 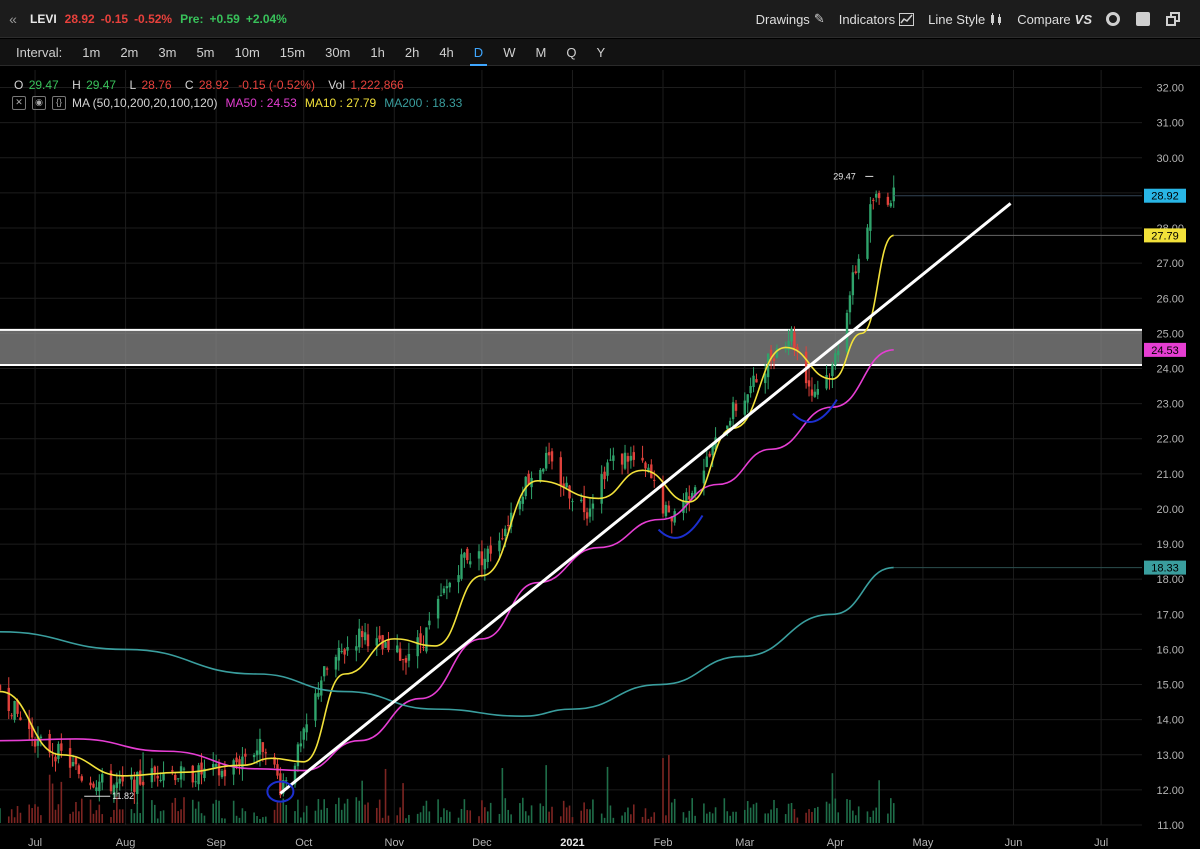 I want to click on ma-study-name: MA (50,10,200,20,100,120), so click(x=144, y=103).